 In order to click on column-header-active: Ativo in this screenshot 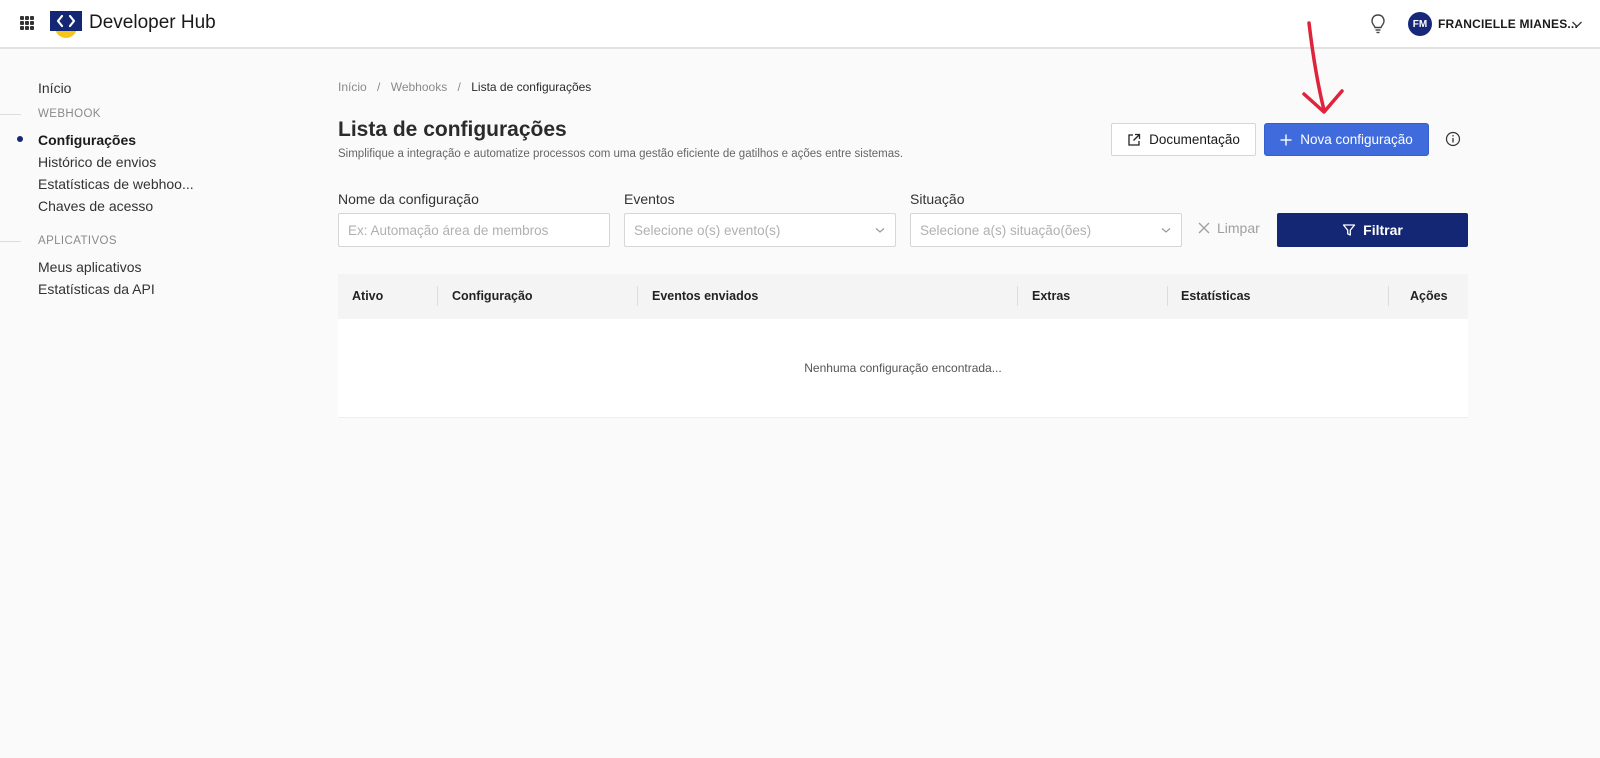, I will do `click(367, 296)`.